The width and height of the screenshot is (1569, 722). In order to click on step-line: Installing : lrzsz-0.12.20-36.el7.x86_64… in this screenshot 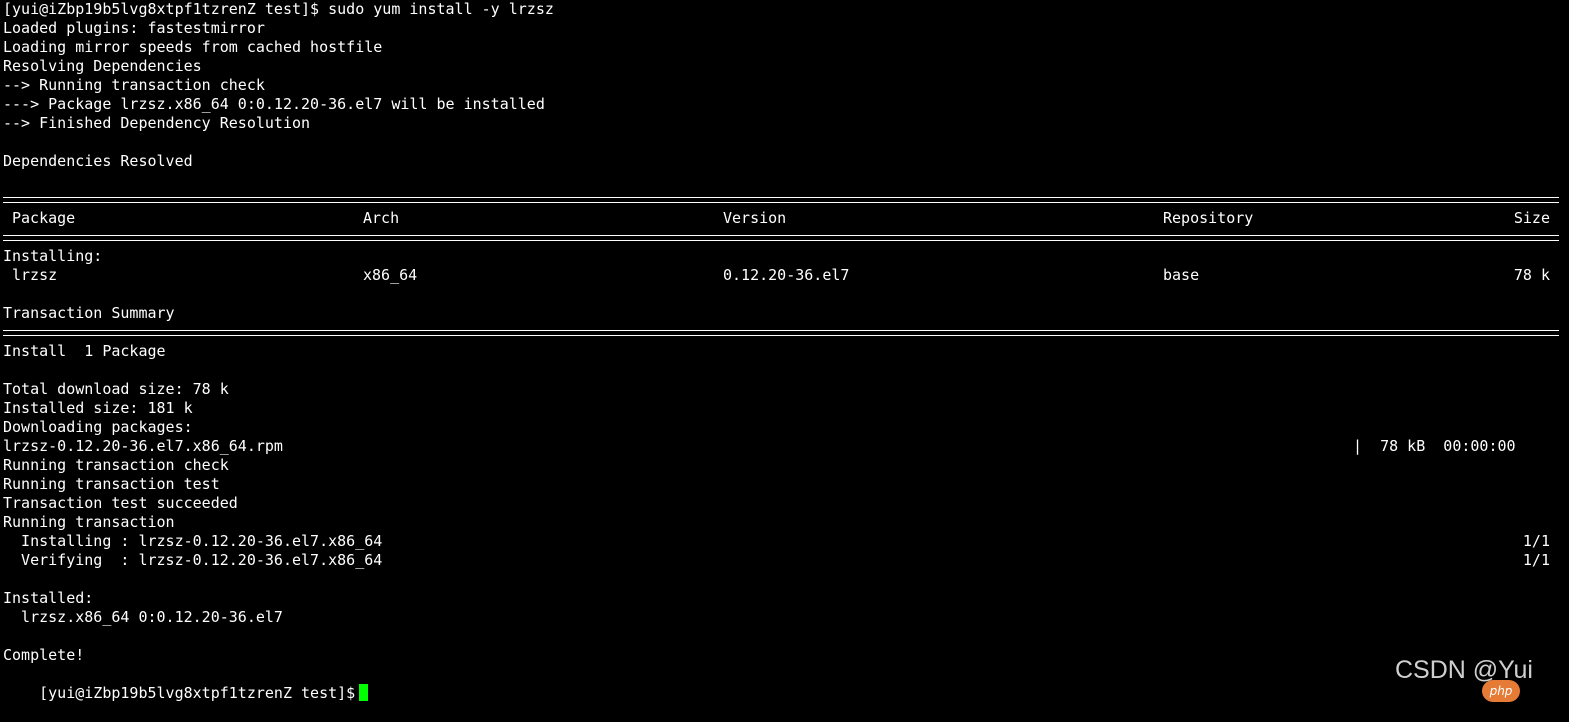, I will do `click(786, 541)`.